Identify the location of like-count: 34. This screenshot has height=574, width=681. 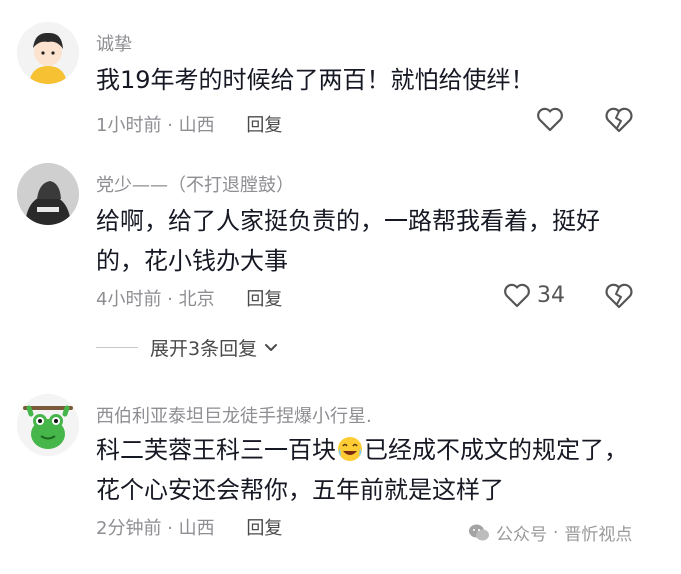
(551, 295).